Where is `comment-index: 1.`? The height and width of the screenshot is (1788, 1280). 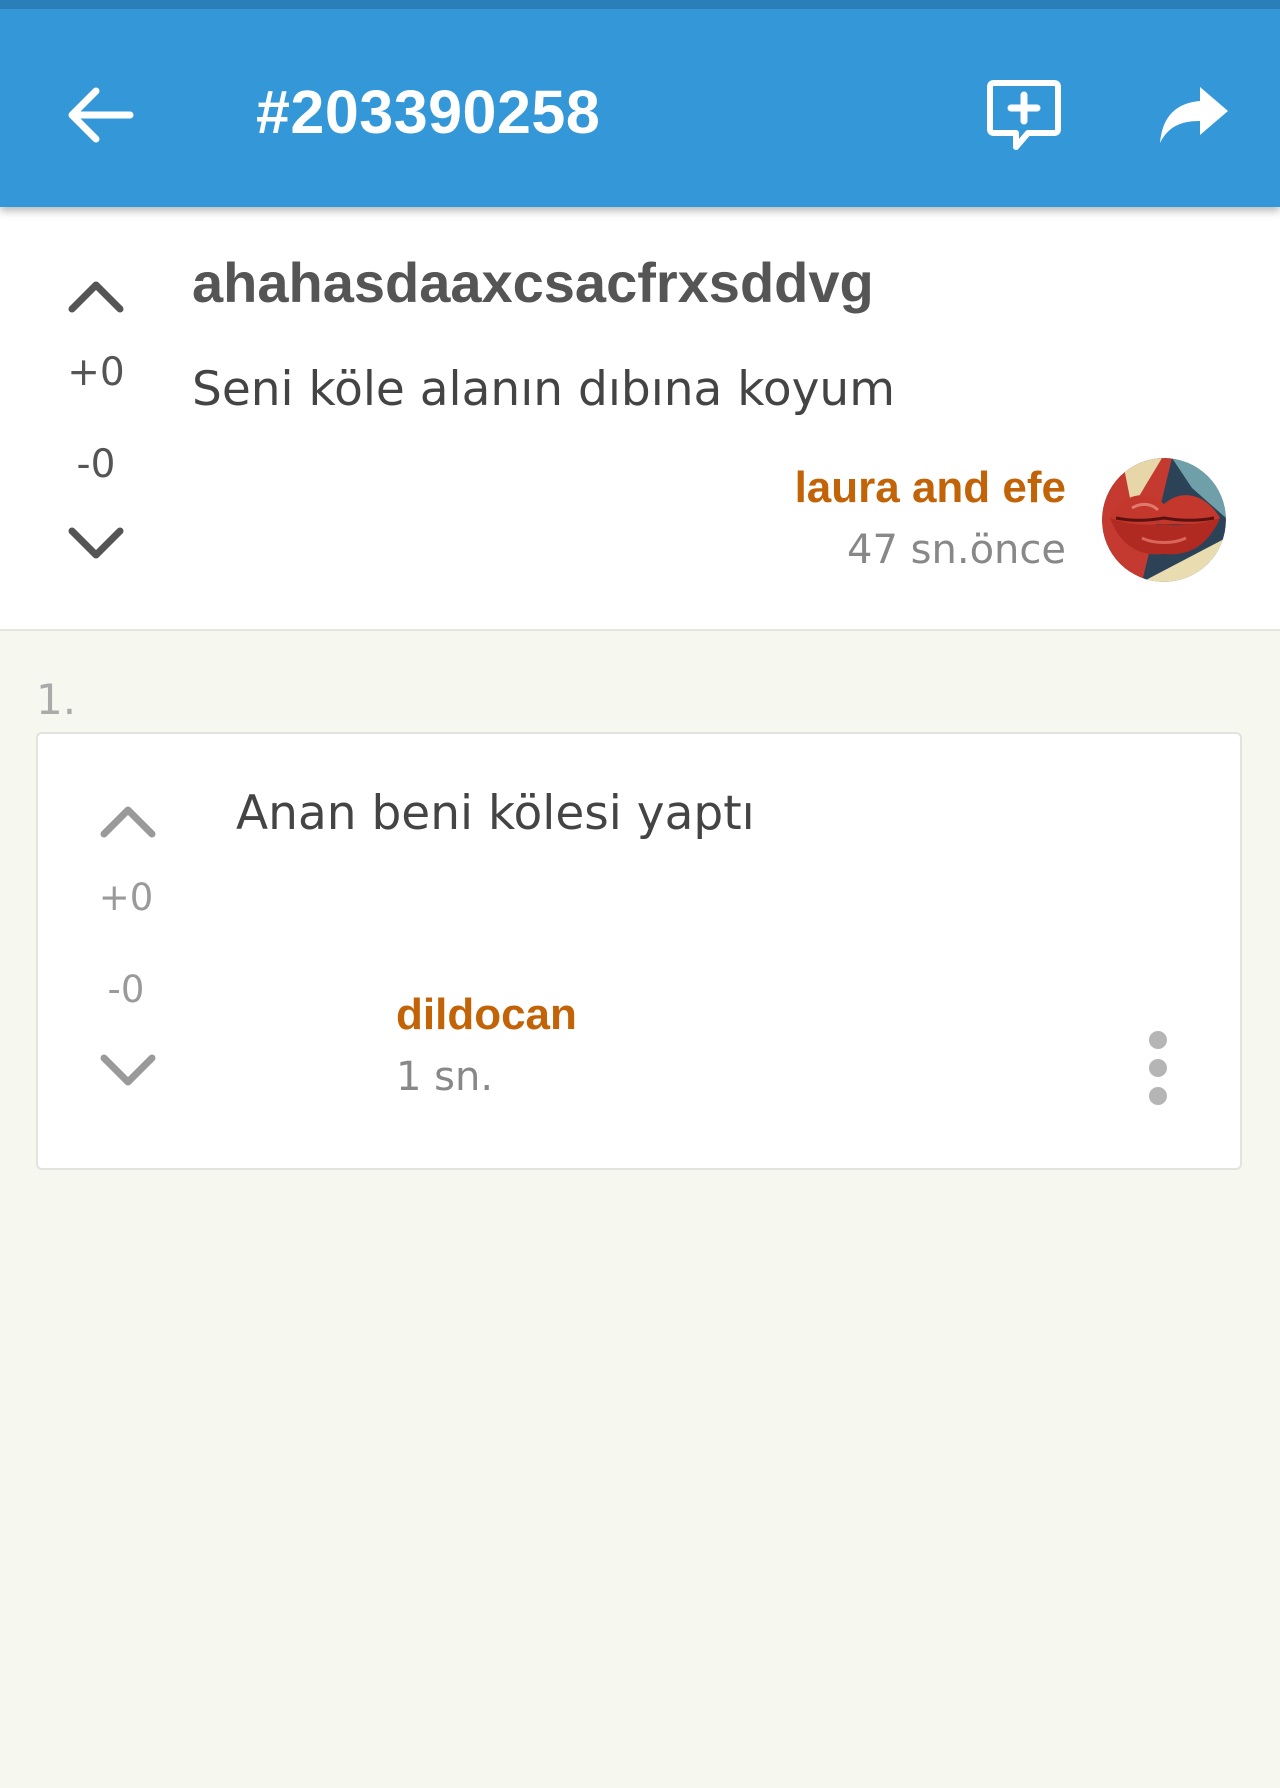 comment-index: 1. is located at coordinates (56, 699).